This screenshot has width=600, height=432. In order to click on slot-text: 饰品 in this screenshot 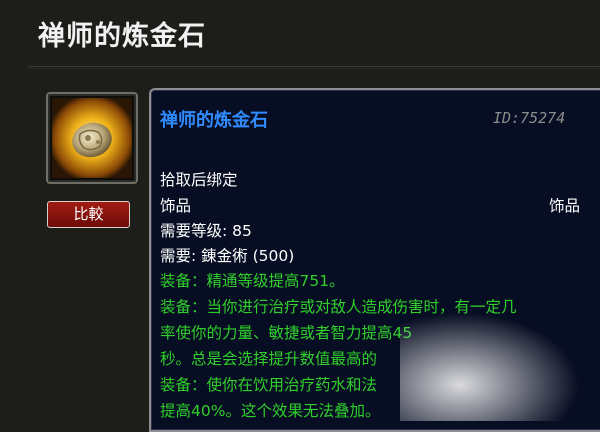, I will do `click(176, 206)`.